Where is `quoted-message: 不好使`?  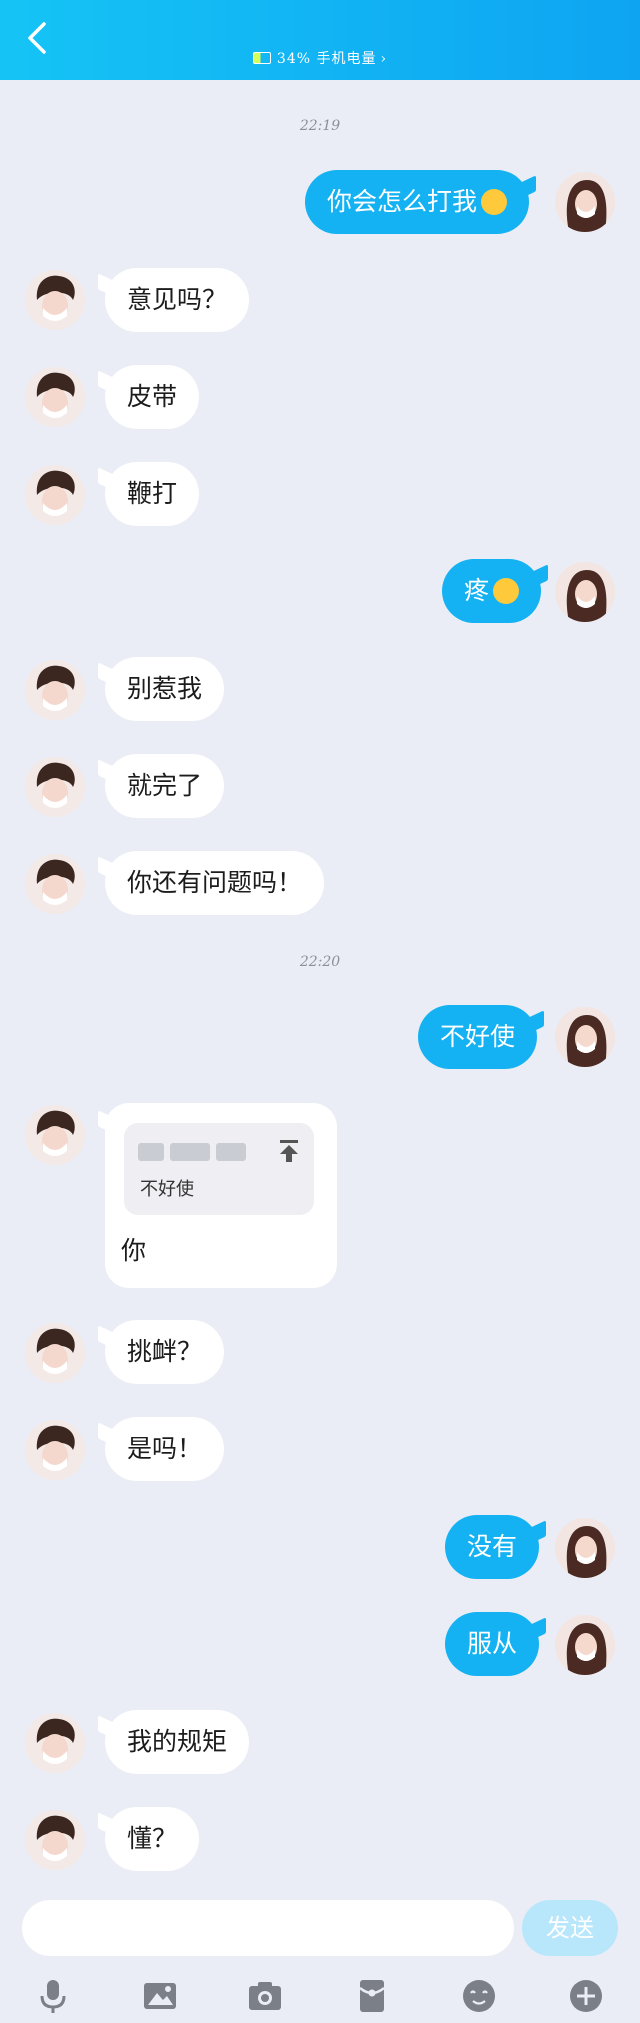
quoted-message: 不好使 is located at coordinates (219, 1169).